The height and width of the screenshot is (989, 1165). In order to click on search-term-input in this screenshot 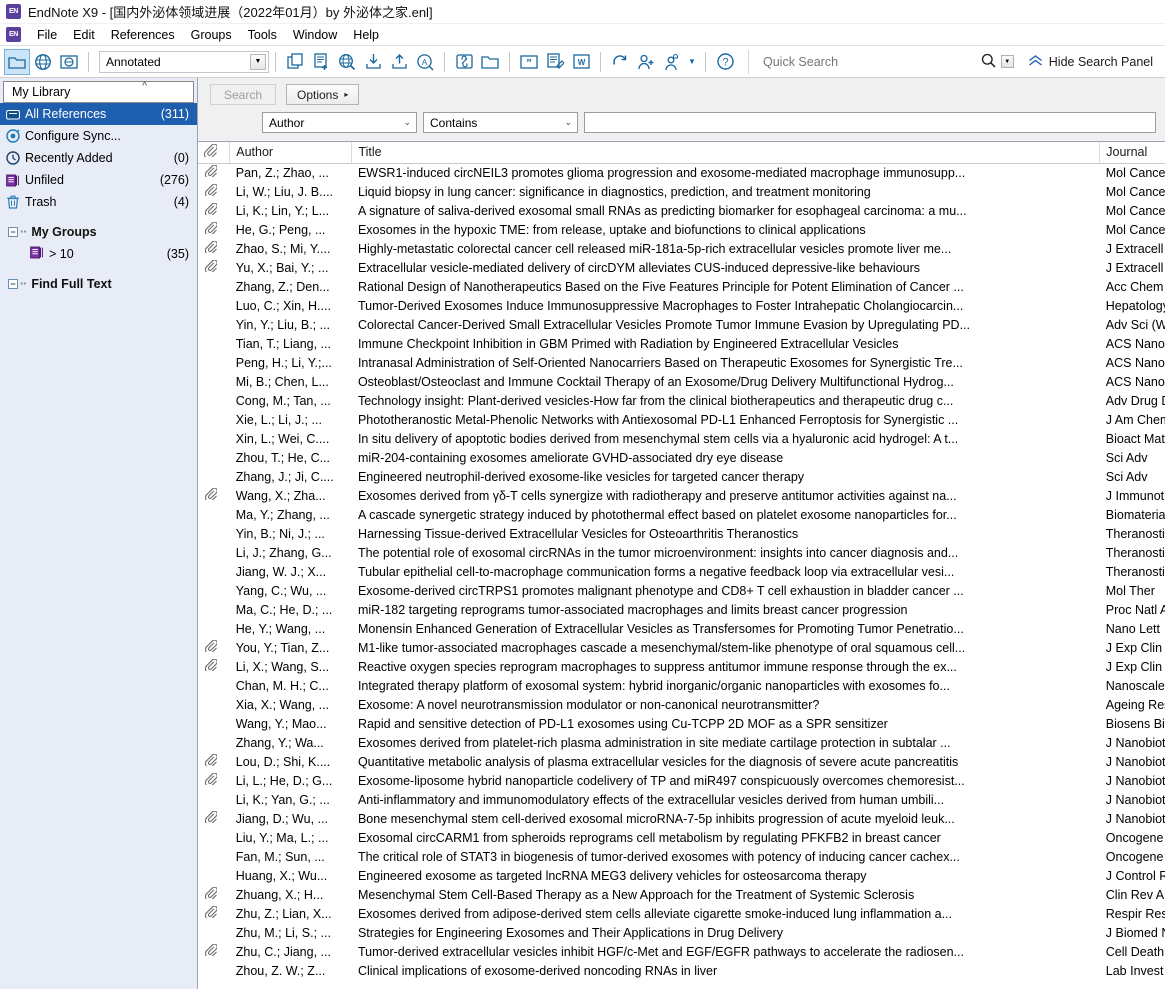, I will do `click(870, 122)`.